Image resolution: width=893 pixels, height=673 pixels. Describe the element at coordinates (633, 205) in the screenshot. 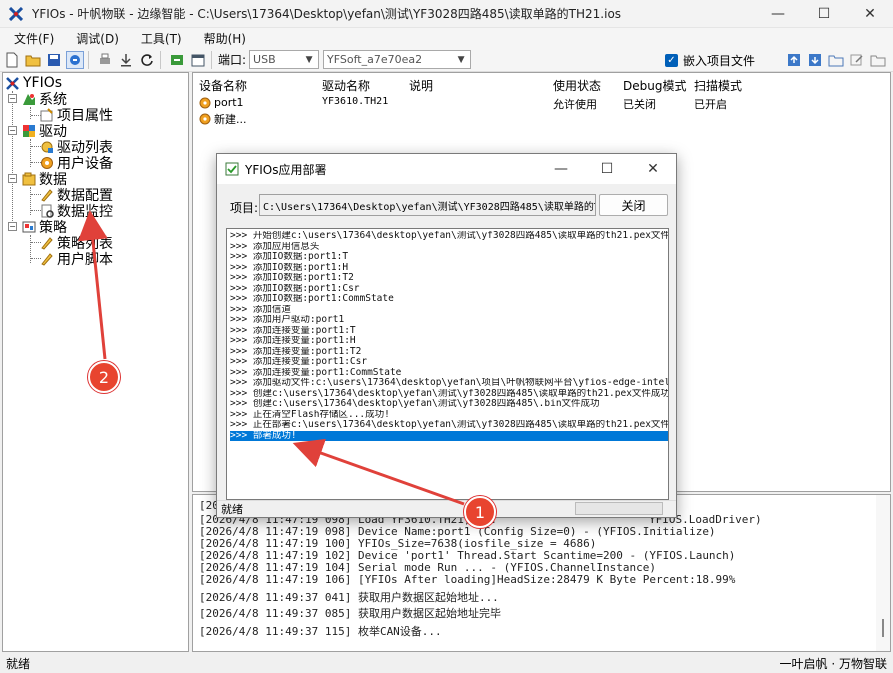

I see `dialog-close-button: 关闭` at that location.